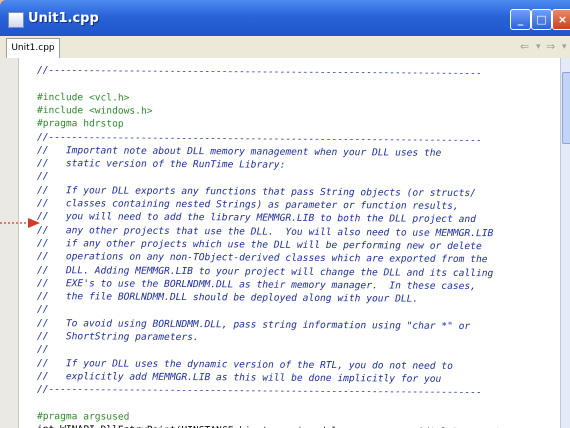 Image resolution: width=570 pixels, height=428 pixels. I want to click on annotation-arrow, so click(20, 223).